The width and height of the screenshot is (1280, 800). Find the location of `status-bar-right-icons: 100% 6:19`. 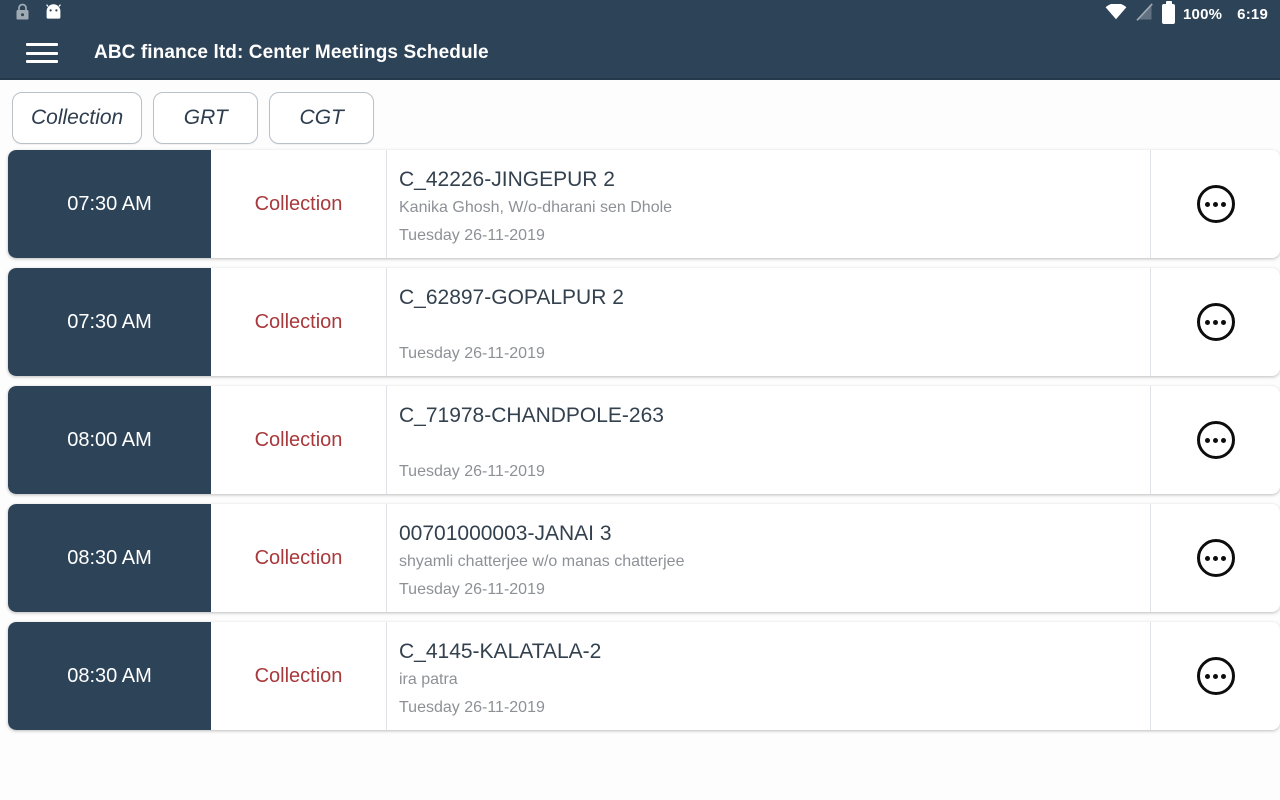

status-bar-right-icons: 100% 6:19 is located at coordinates (1186, 13).